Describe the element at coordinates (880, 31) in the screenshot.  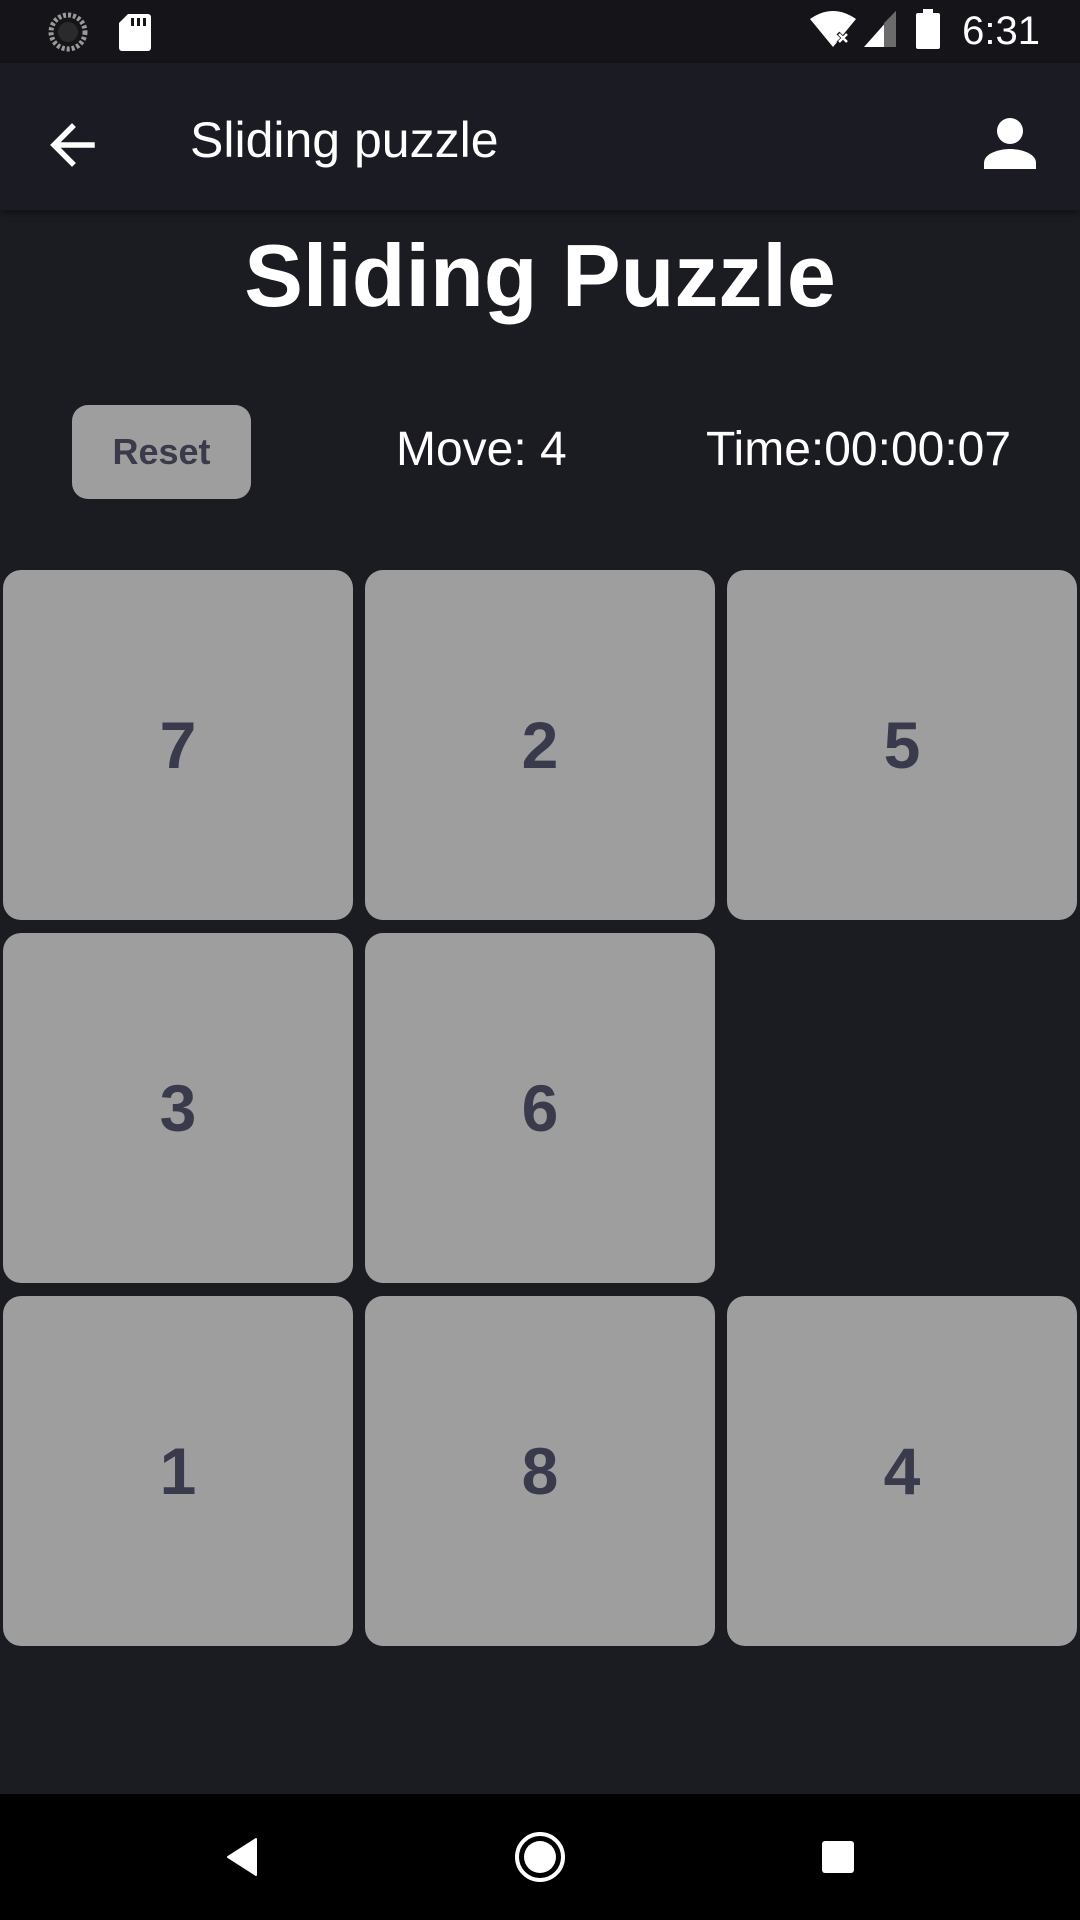
I see `signal-icon` at that location.